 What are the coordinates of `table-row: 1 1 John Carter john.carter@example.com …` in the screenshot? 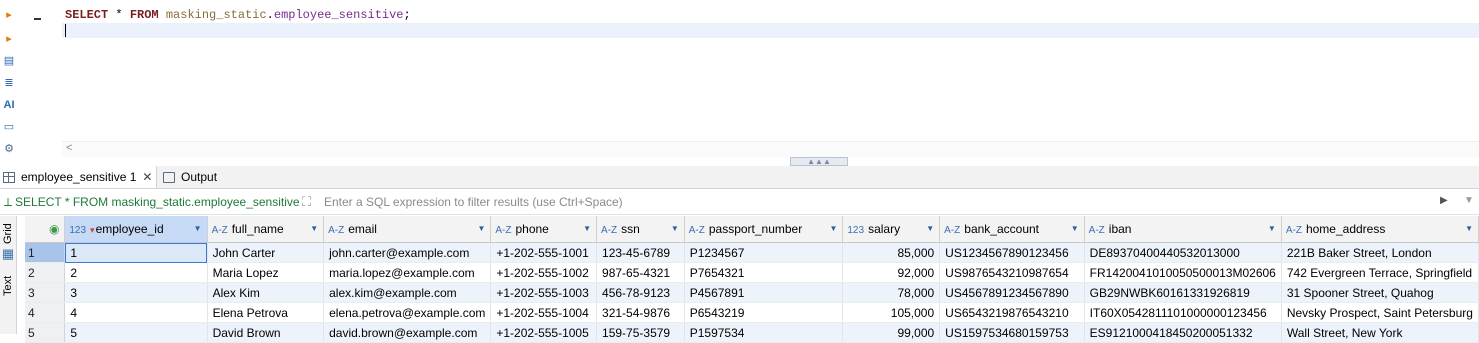 It's located at (752, 252).